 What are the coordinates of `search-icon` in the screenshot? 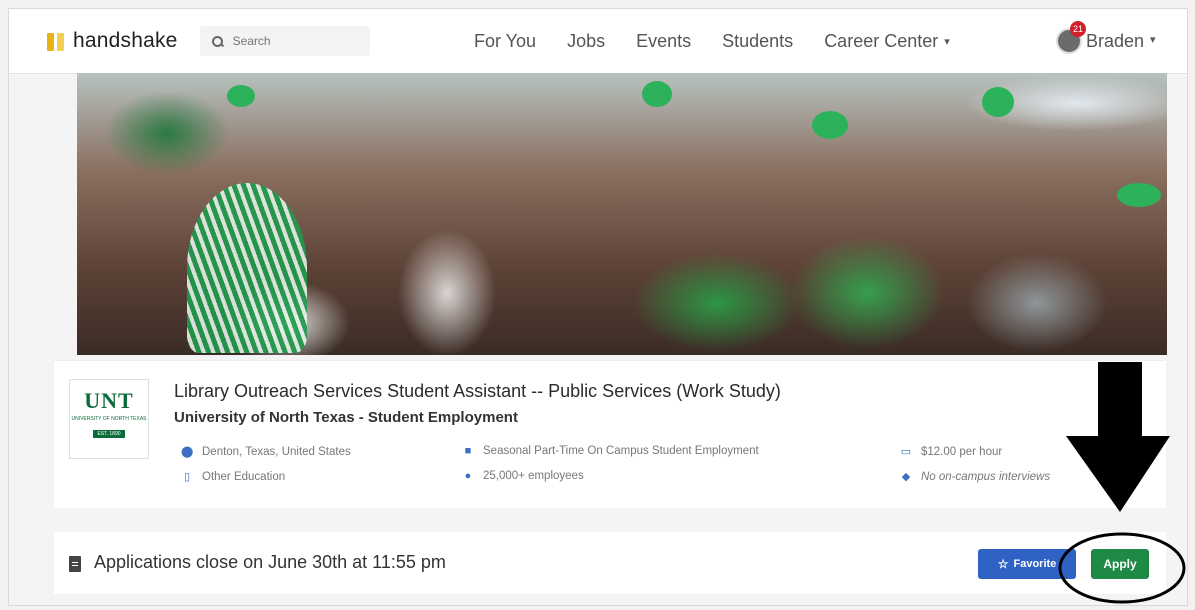 It's located at (217, 41).